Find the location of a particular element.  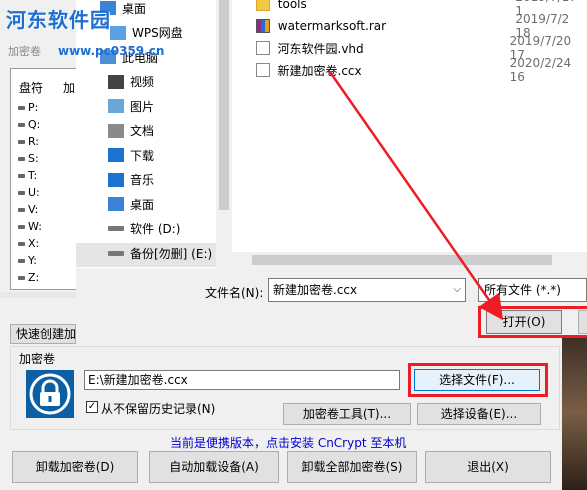

file-name: 河东软件园.vhd is located at coordinates (320, 48).